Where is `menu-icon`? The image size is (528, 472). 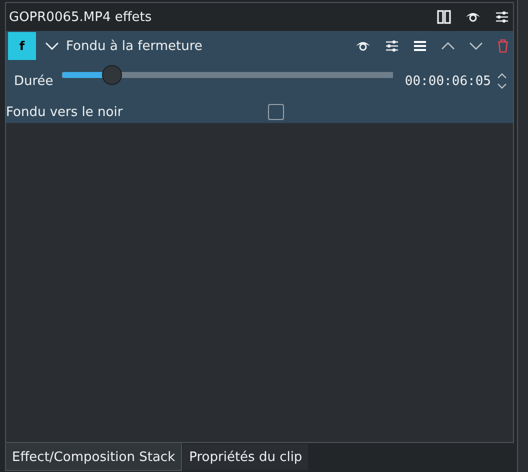
menu-icon is located at coordinates (420, 46).